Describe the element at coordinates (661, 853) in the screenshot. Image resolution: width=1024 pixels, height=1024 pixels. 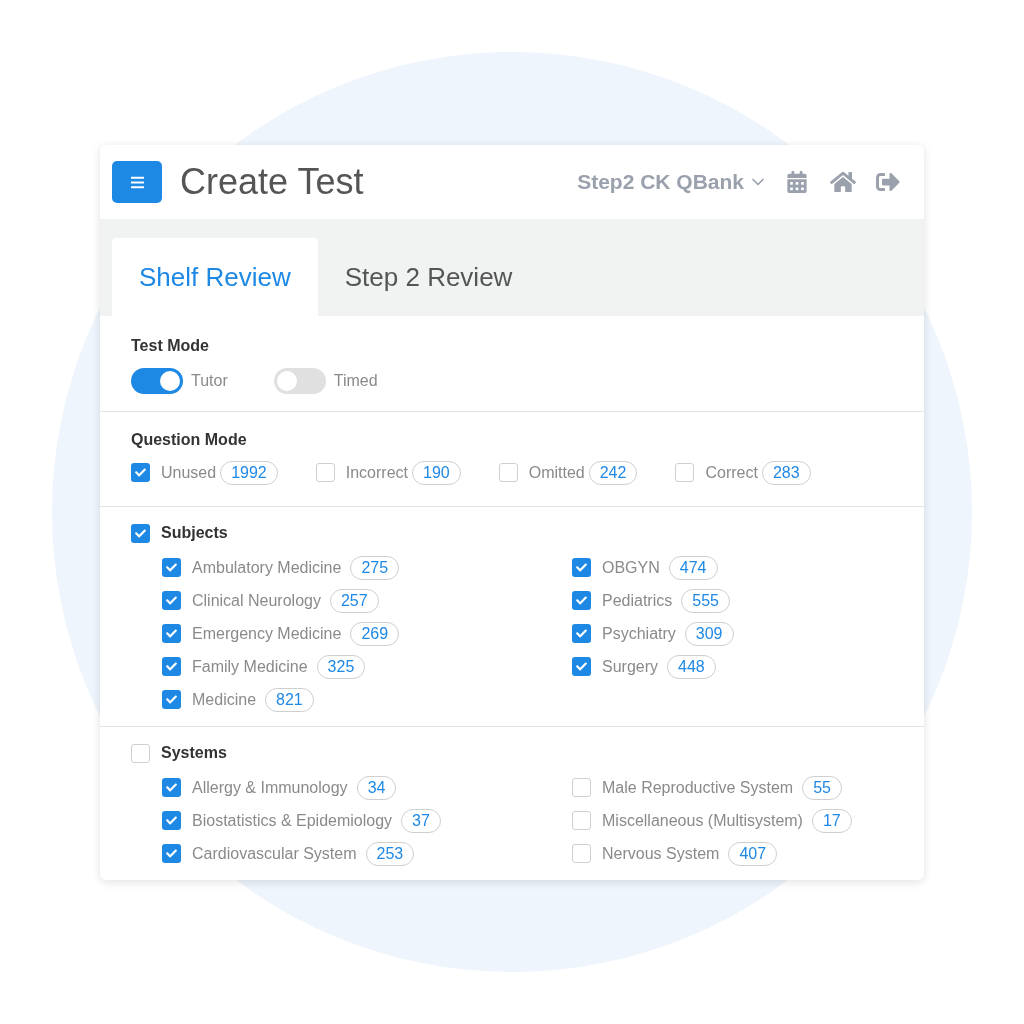
I see `option-label: Nervous System` at that location.